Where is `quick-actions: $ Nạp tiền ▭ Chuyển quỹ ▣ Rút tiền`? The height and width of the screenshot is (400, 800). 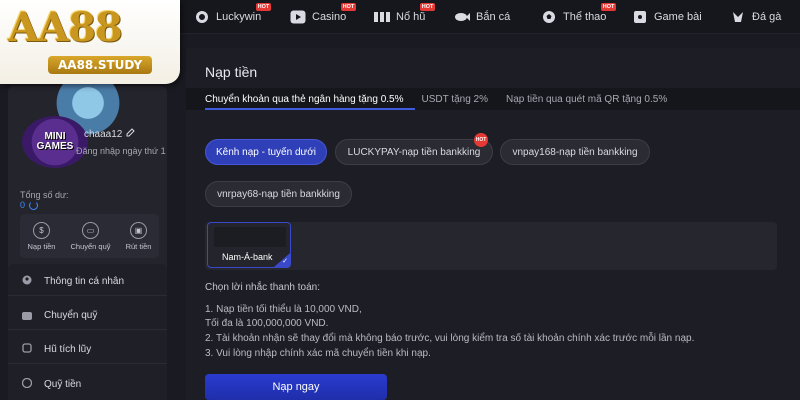
quick-actions: $ Nạp tiền ▭ Chuyển quỹ ▣ Rút tiền is located at coordinates (89, 236).